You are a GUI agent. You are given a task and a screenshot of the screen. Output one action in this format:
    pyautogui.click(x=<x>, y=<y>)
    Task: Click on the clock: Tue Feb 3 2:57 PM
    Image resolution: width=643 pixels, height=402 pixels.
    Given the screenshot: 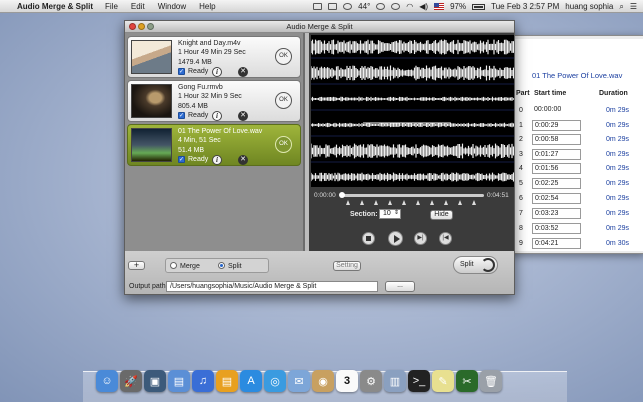 What is the action you would take?
    pyautogui.click(x=525, y=6)
    